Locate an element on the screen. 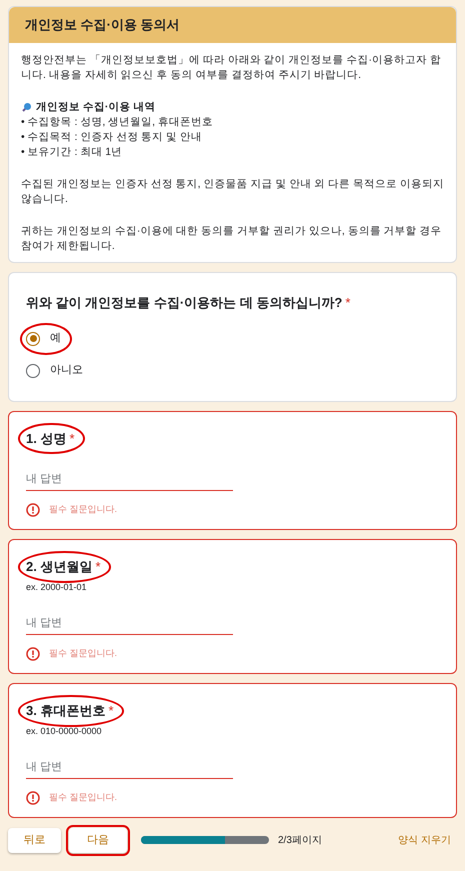  hint-text: ex. 2000-01-01 is located at coordinates (57, 587).